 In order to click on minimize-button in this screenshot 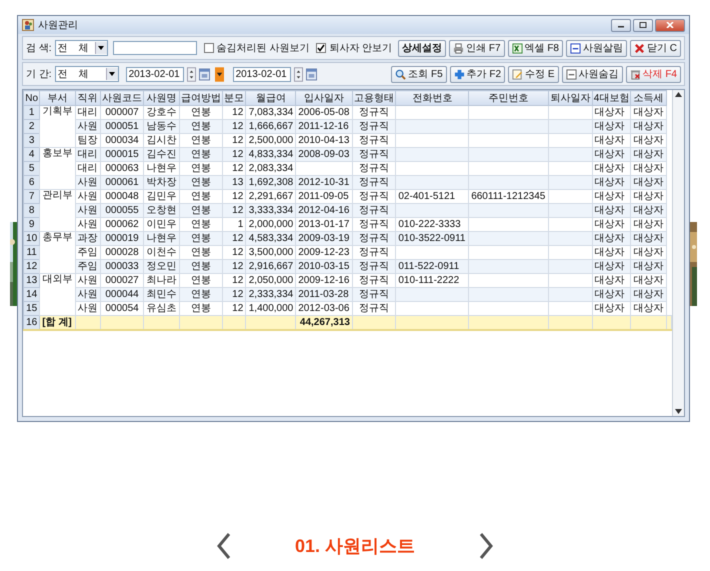, I will do `click(621, 25)`.